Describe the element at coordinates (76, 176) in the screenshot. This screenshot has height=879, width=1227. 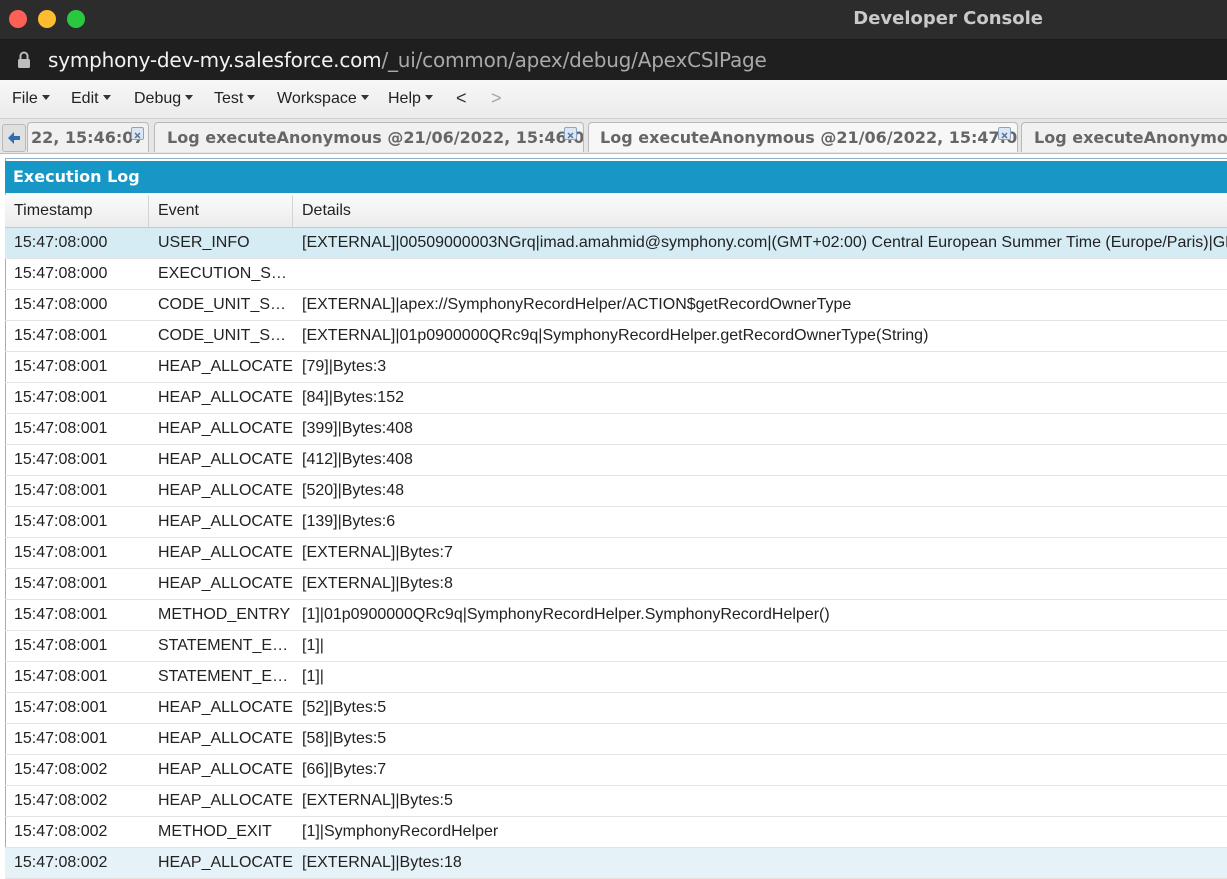
I see `panel-title: Execution Log` at that location.